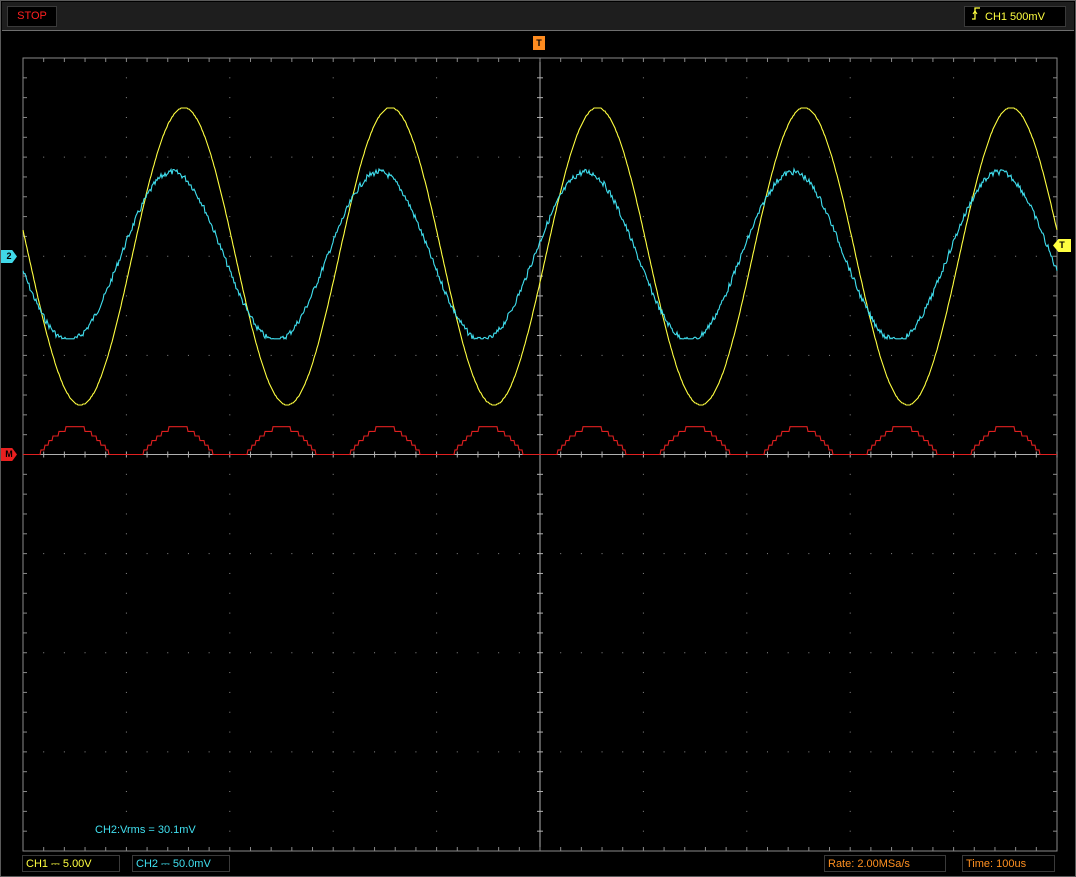  What do you see at coordinates (145, 830) in the screenshot?
I see `ch2-vrms-measurement: CH2:Vrms = 30.1mV` at bounding box center [145, 830].